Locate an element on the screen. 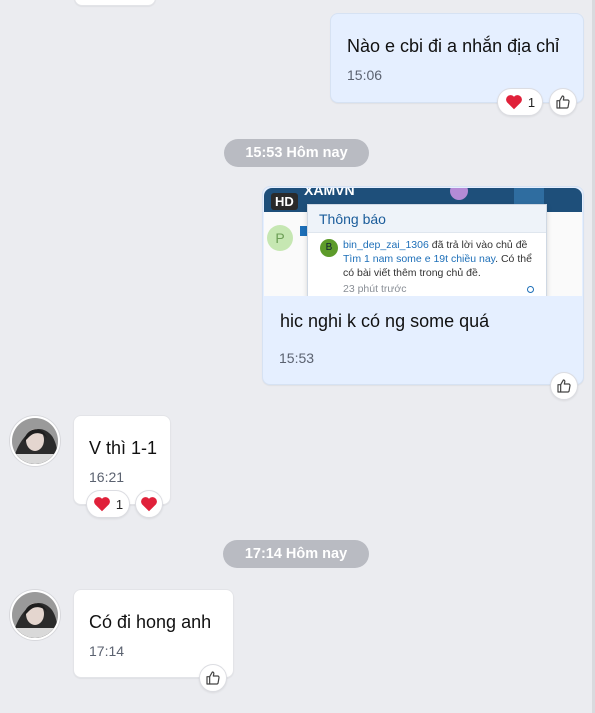 This screenshot has width=595, height=713. message-text: V thì 1-1 is located at coordinates (123, 448).